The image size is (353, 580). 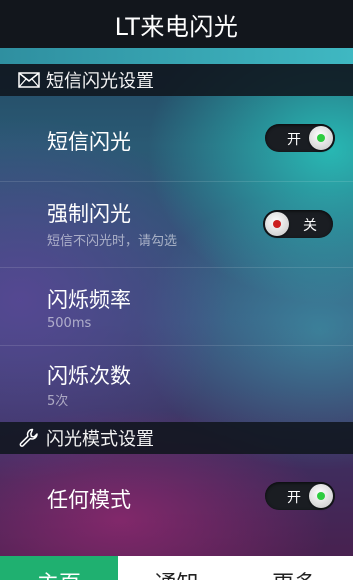 I want to click on setting-label-flash-frequency: 闪烁频率, so click(x=89, y=300).